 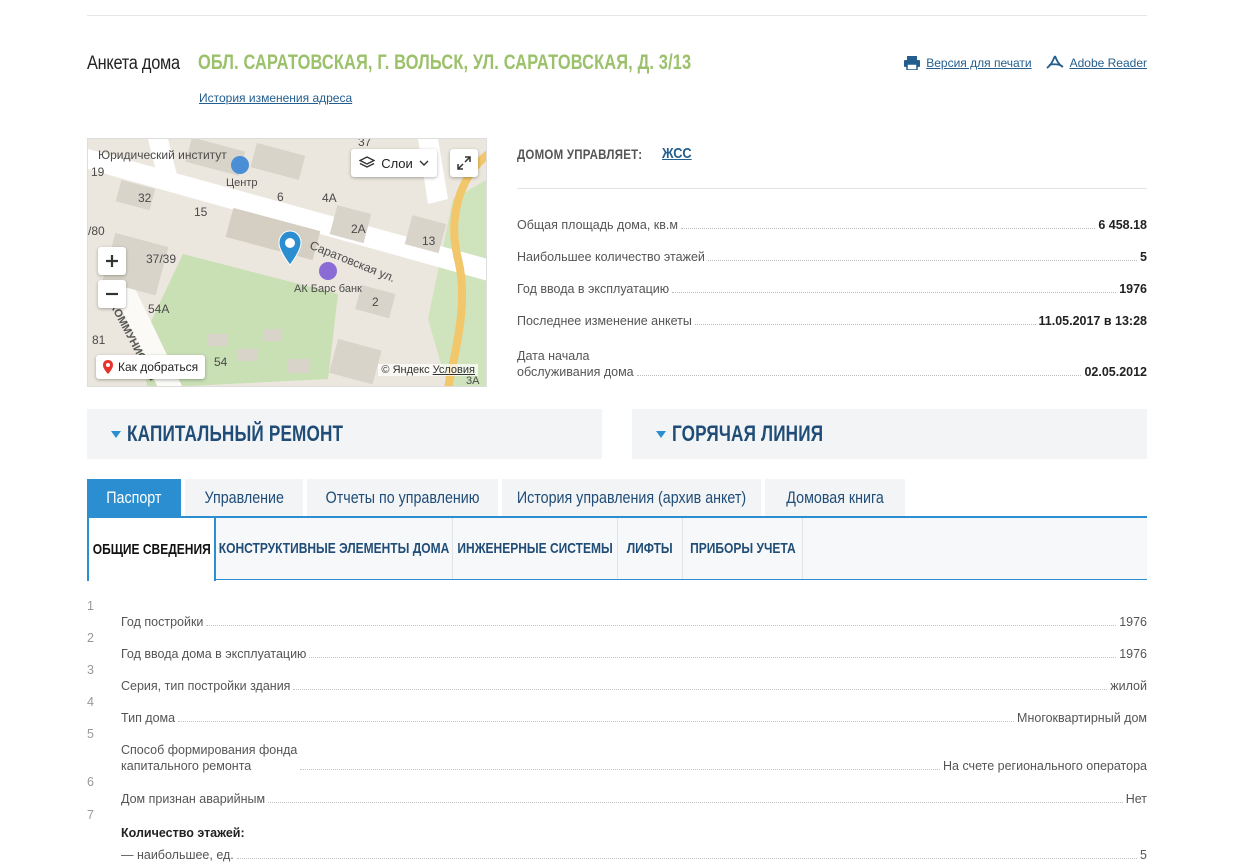 I want to click on map-label-54a: 54А, so click(x=159, y=309).